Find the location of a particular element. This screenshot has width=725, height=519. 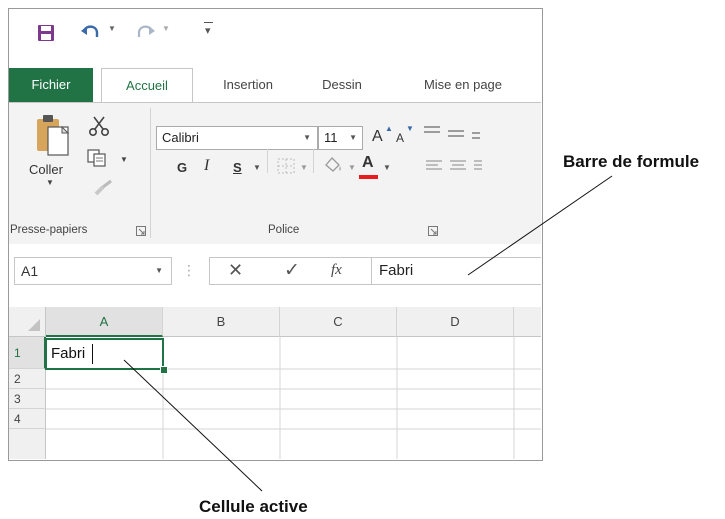

callout-active-cell: Cellule active is located at coordinates (253, 506).